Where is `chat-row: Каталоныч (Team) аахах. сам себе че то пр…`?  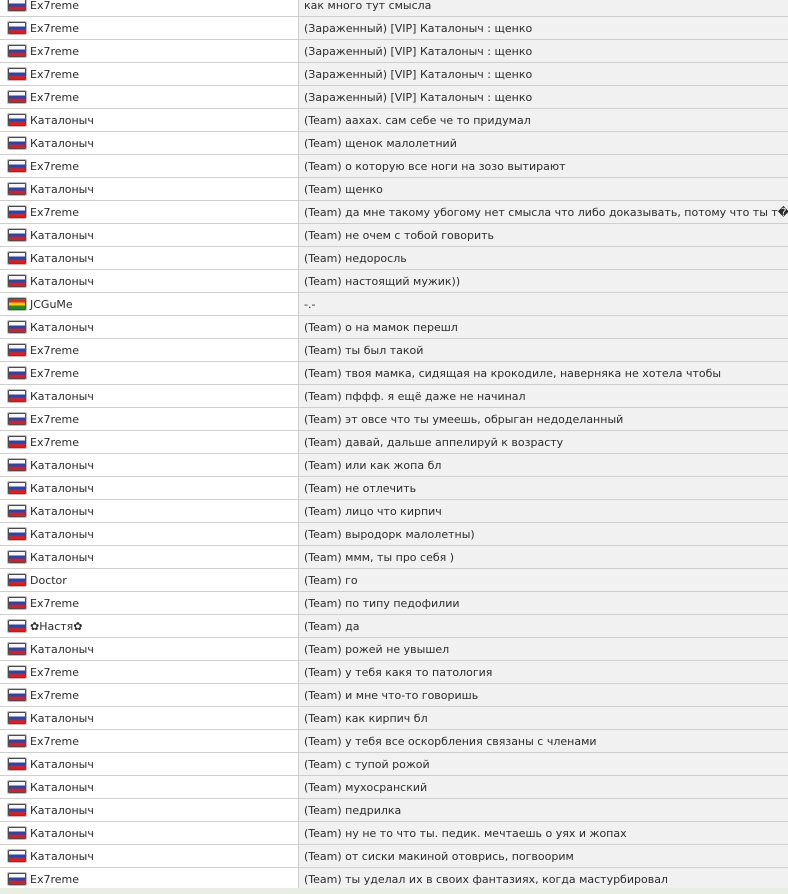 chat-row: Каталоныч (Team) аахах. сам себе че то пр… is located at coordinates (394, 120).